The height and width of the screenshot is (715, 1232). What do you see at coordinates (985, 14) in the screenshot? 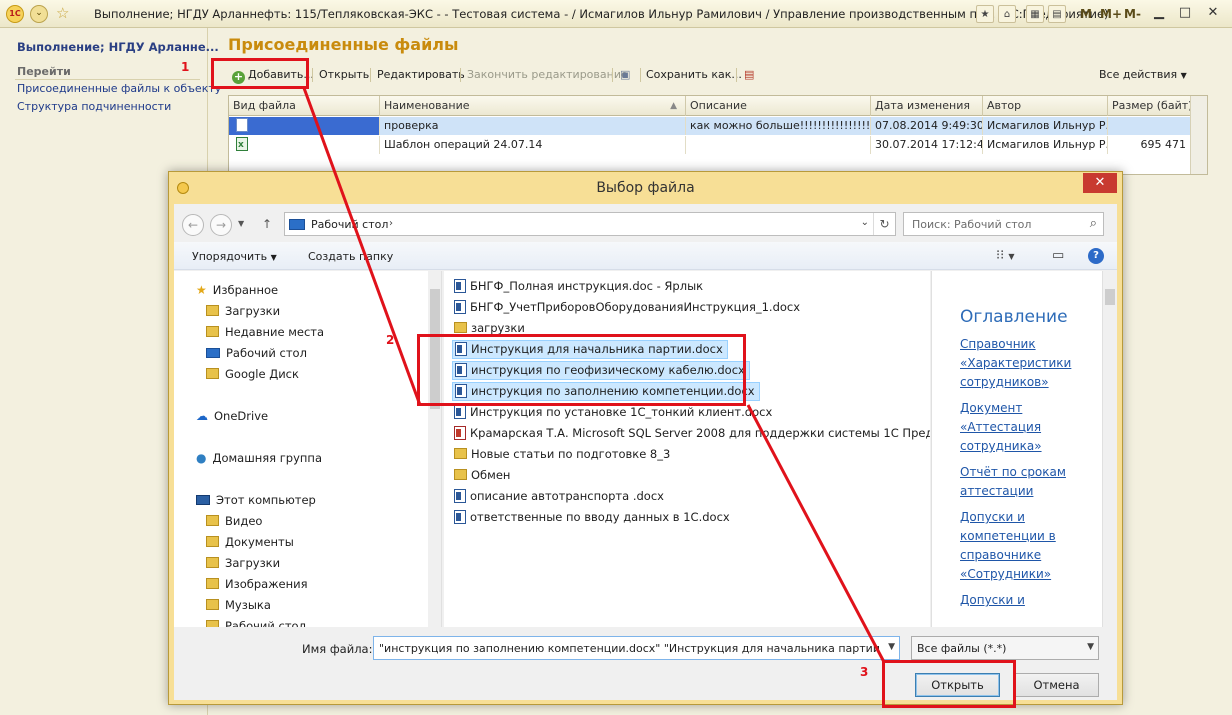
I see `favorites-add-icon: ★` at bounding box center [985, 14].